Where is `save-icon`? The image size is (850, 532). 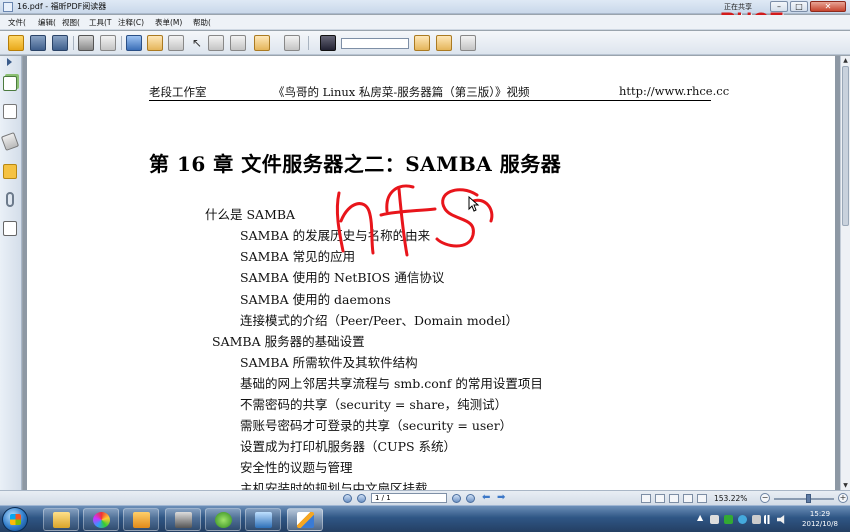 save-icon is located at coordinates (38, 43).